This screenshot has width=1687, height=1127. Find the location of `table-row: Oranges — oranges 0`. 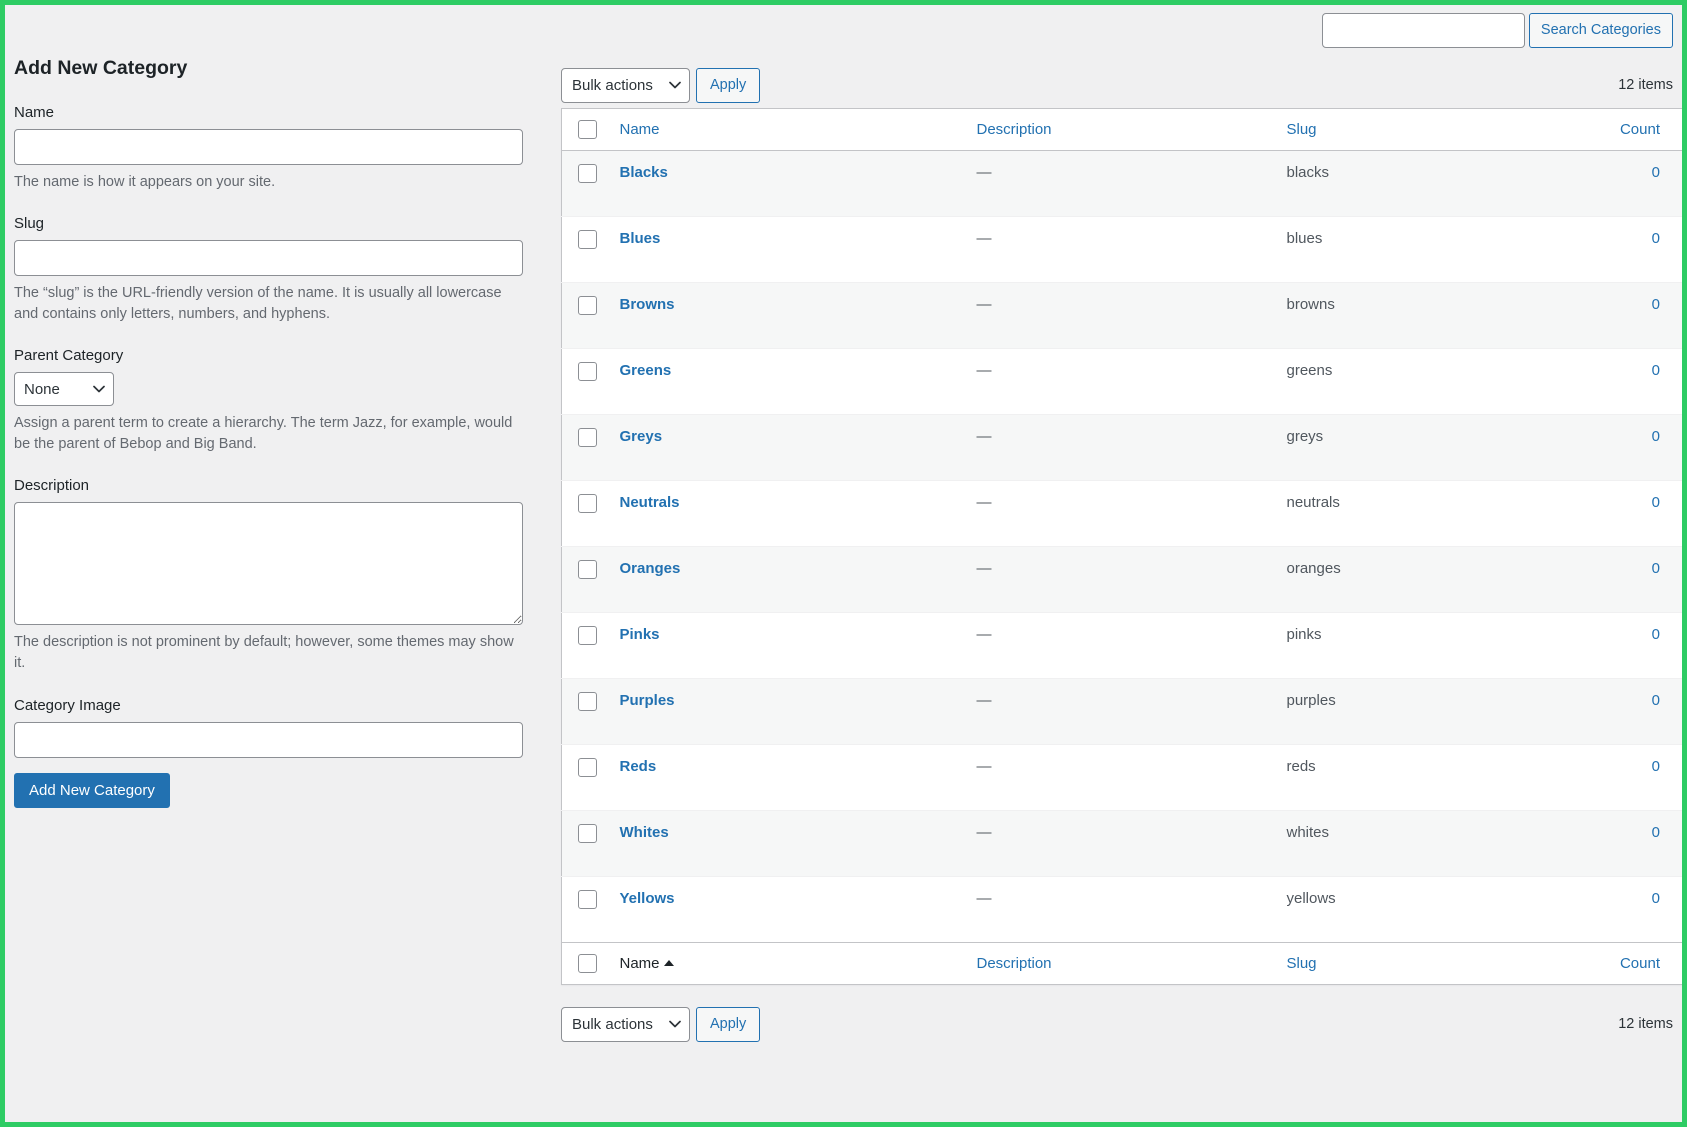

table-row: Oranges — oranges 0 is located at coordinates (1121, 579).